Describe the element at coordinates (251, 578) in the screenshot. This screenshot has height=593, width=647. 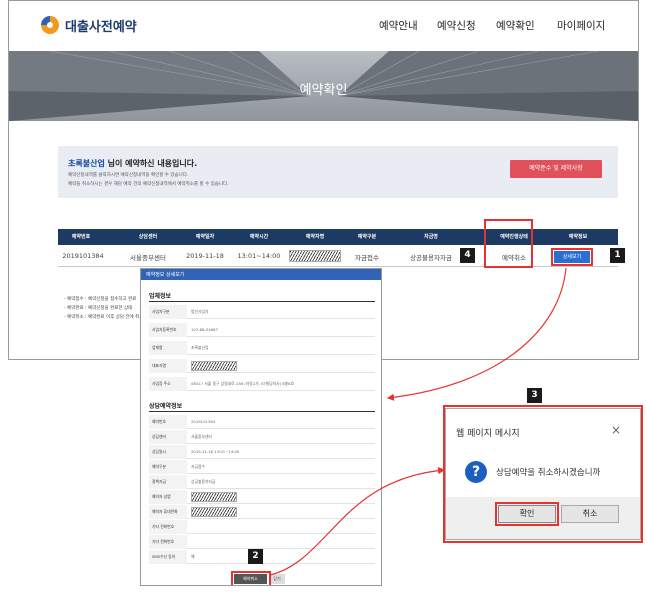
I see `cancel-highlight-box` at that location.